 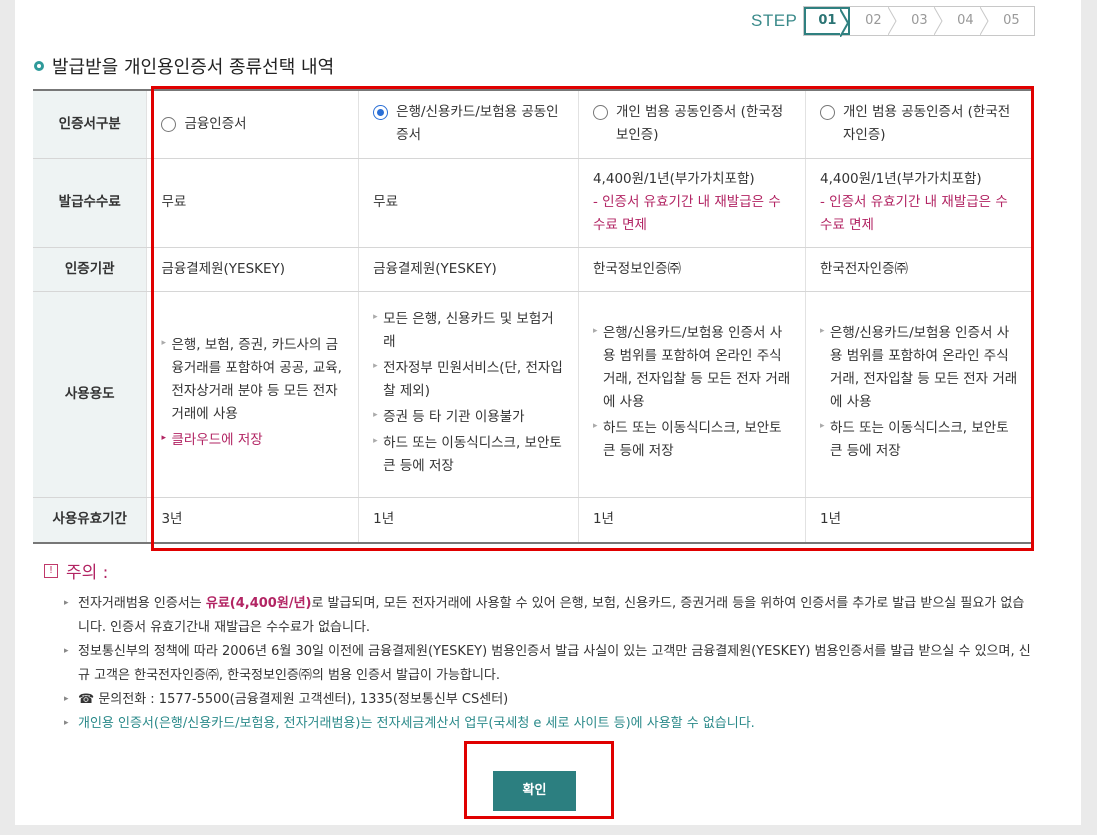 What do you see at coordinates (87, 573) in the screenshot?
I see `notice-title: 주의 :` at bounding box center [87, 573].